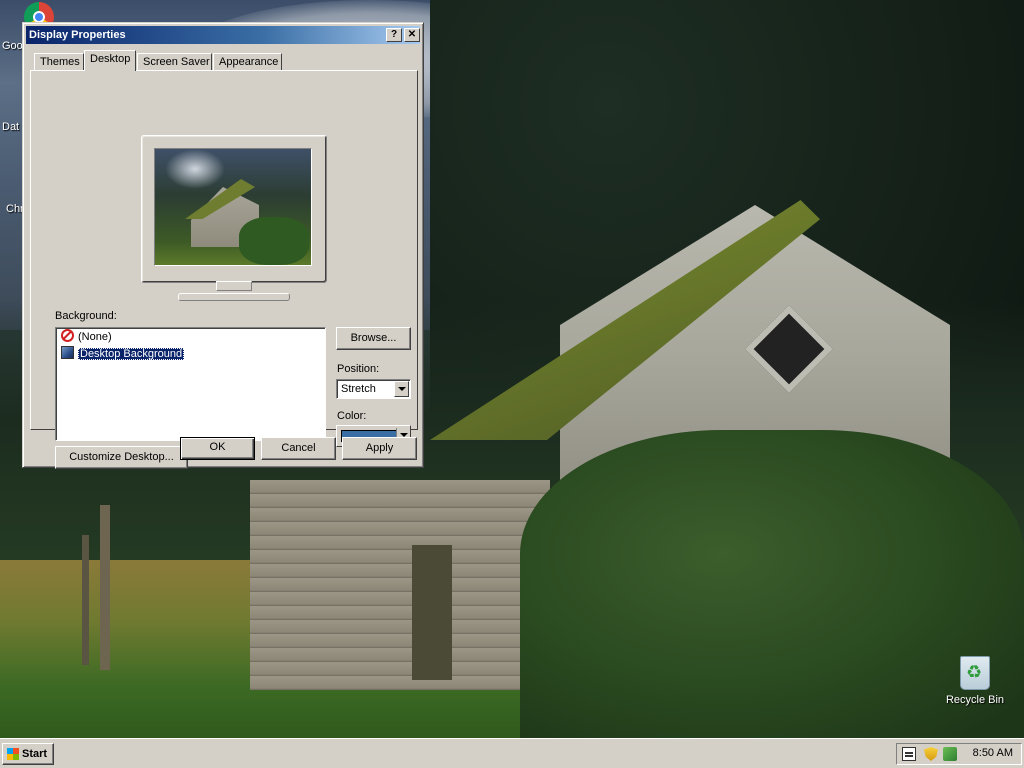  Describe the element at coordinates (35, 754) in the screenshot. I see `start-label: Start` at that location.